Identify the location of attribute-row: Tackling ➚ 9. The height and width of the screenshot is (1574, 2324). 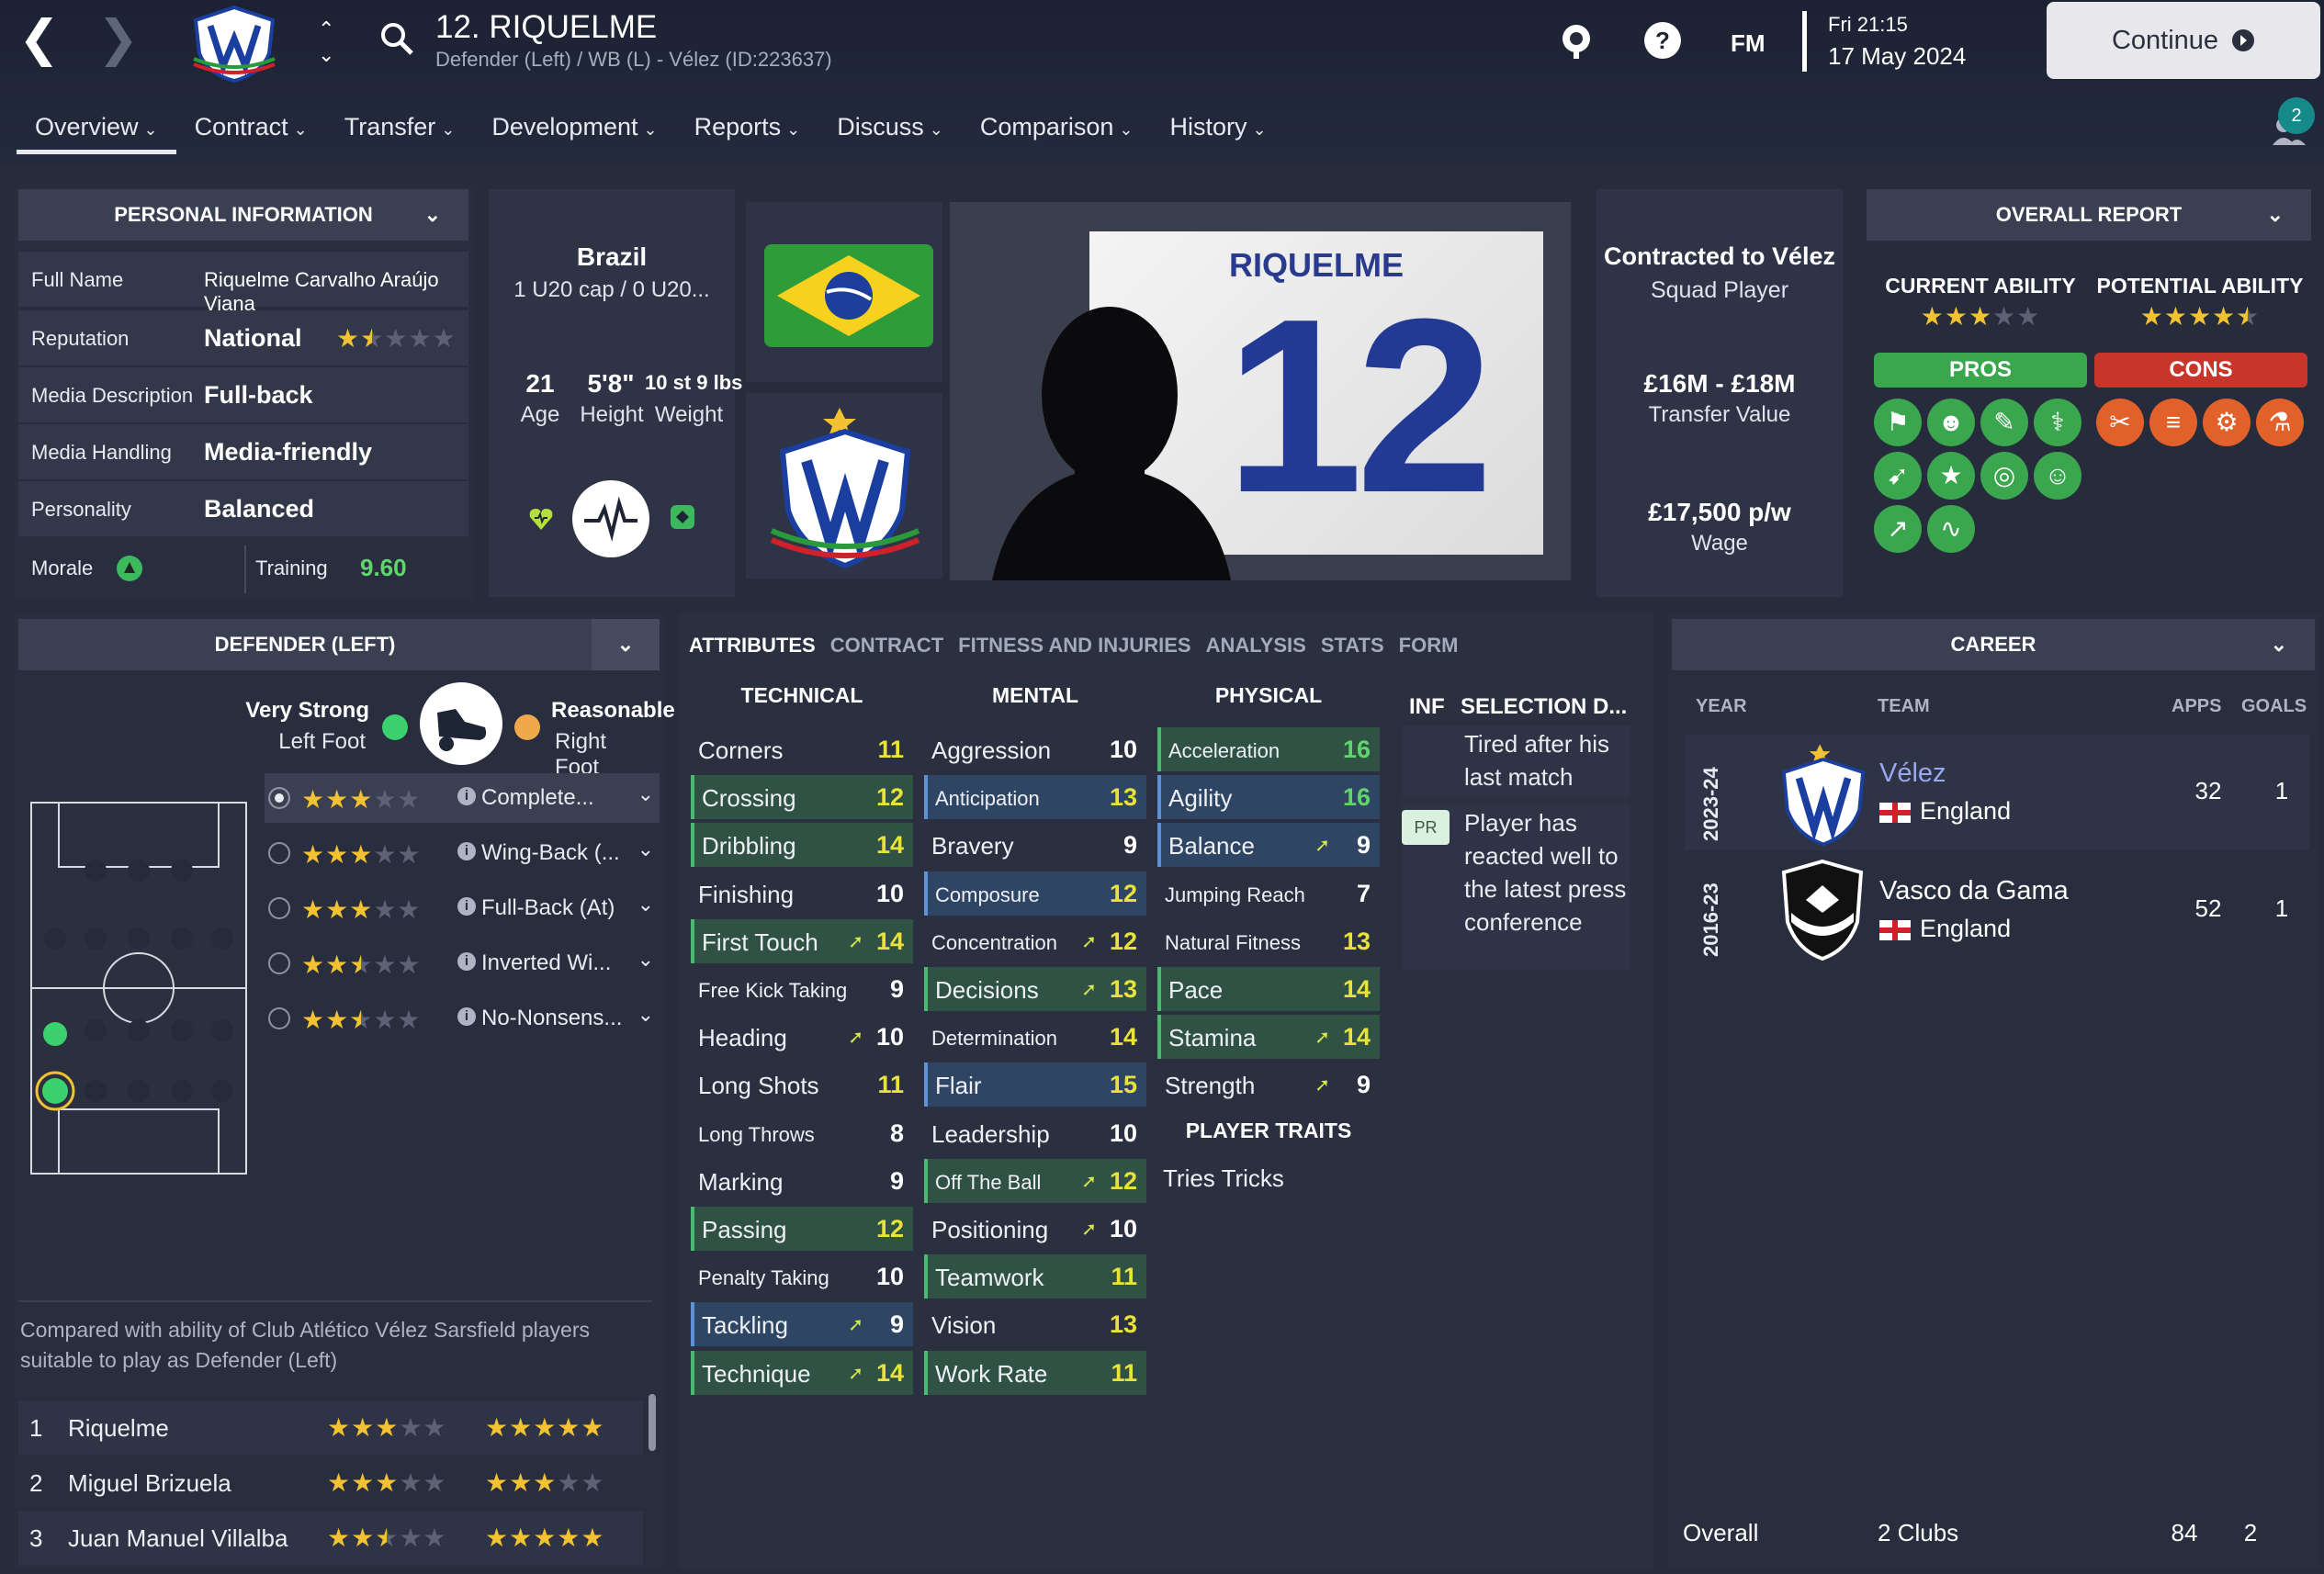
(802, 1324).